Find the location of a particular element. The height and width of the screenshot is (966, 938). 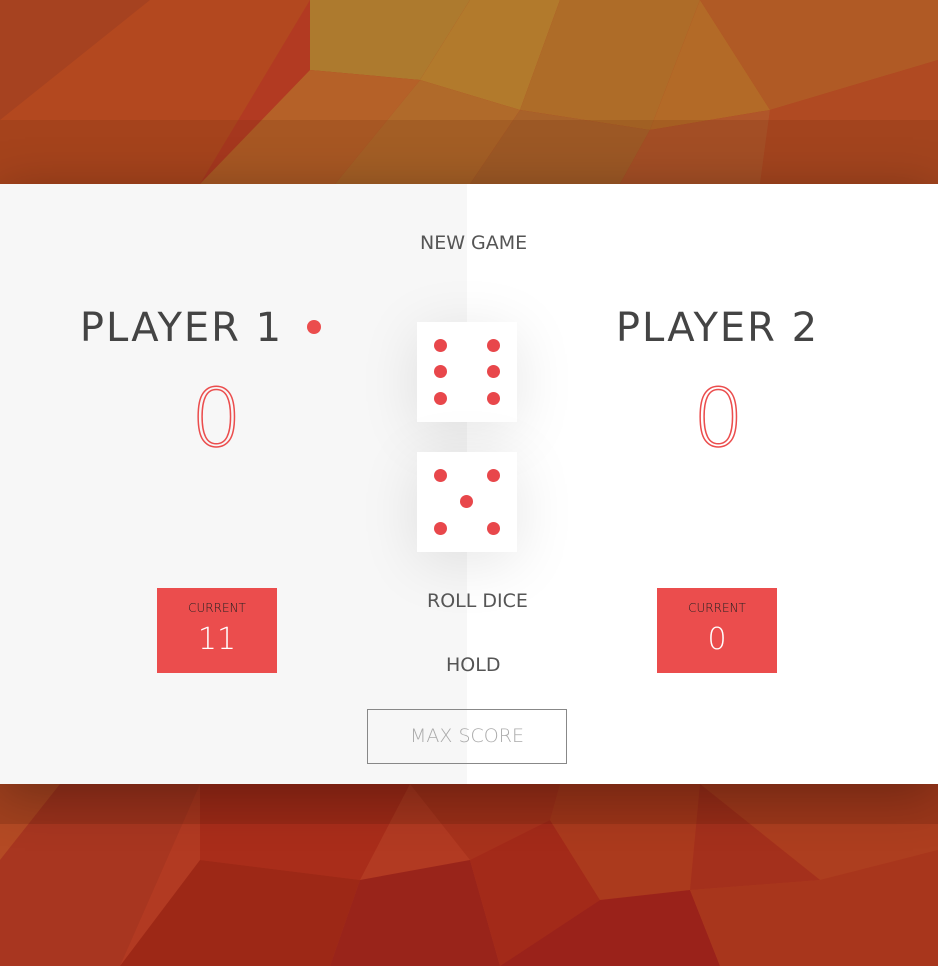

hold-button: HOLD is located at coordinates (473, 665).